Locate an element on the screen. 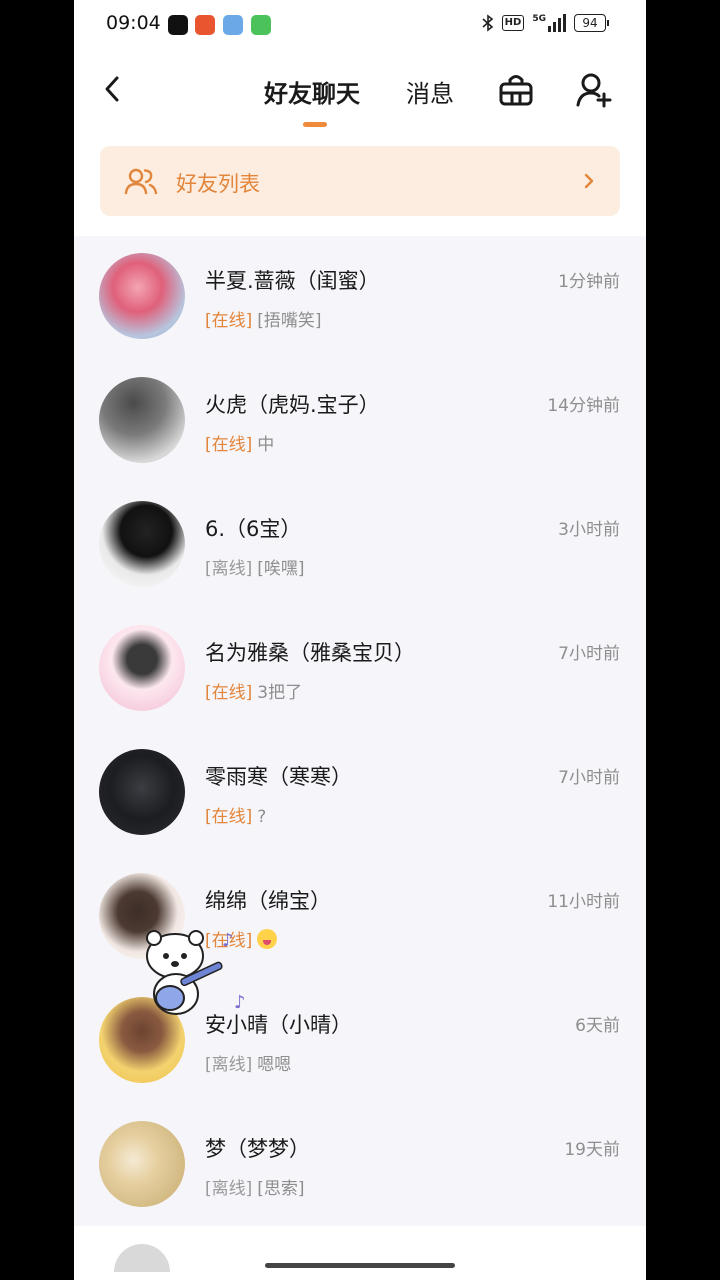  status-line: [在线] 中 is located at coordinates (239, 442).